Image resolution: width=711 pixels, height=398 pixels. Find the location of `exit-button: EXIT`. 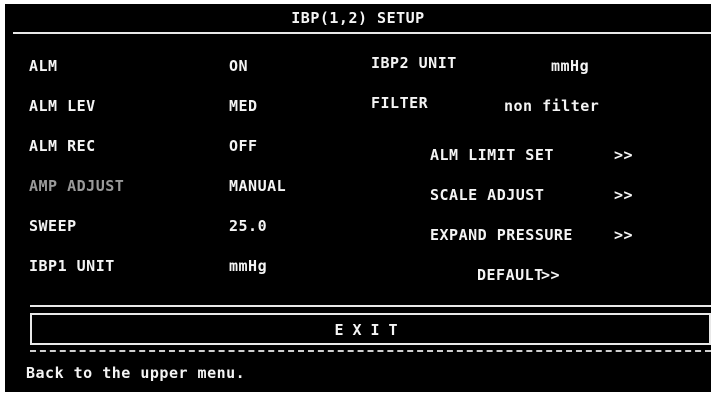

exit-button: EXIT is located at coordinates (370, 329).